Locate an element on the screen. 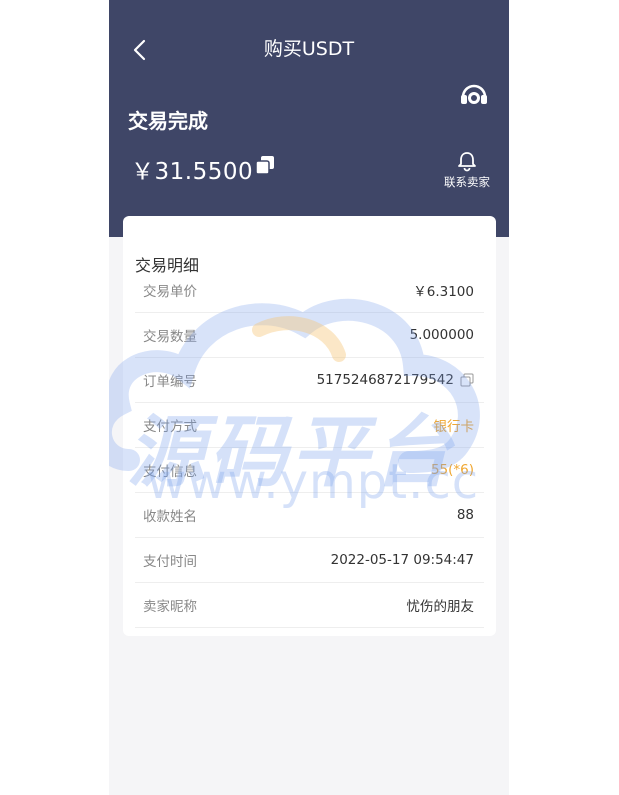 The width and height of the screenshot is (619, 795). trade-amount: ￥31.5500 is located at coordinates (192, 172).